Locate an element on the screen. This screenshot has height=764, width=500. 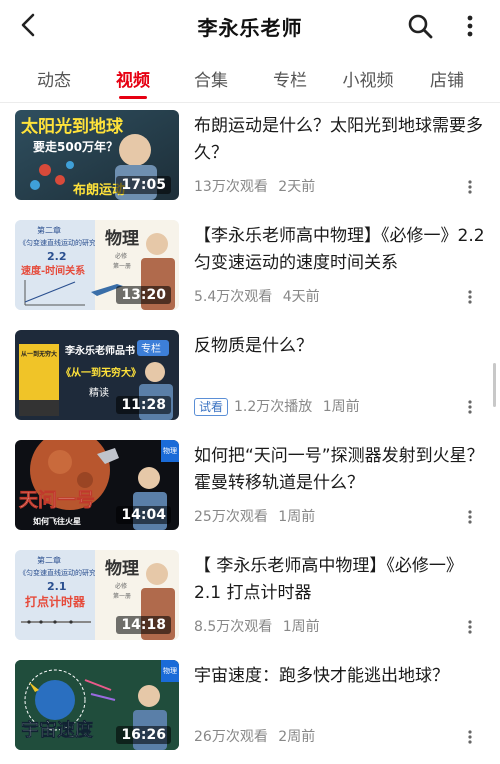
video-meta: 5.4万次观看 4天前 is located at coordinates (260, 296).